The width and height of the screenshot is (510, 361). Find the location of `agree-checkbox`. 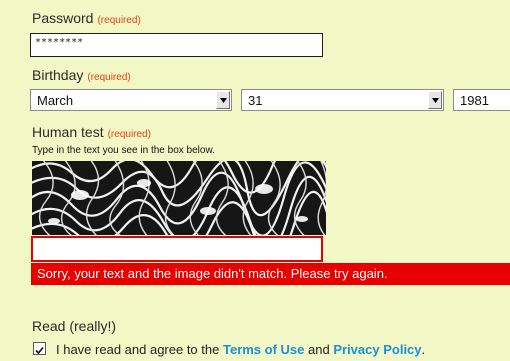

agree-checkbox is located at coordinates (39, 348).